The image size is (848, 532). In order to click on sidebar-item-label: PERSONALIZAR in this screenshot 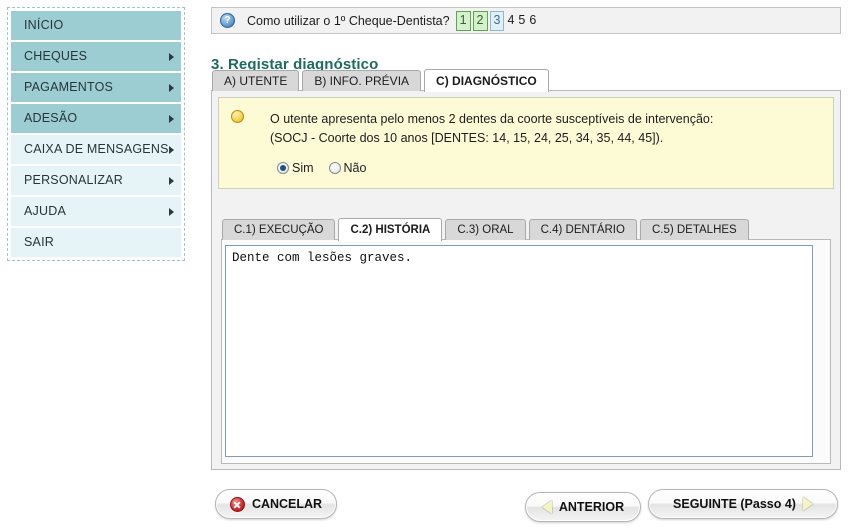, I will do `click(73, 180)`.